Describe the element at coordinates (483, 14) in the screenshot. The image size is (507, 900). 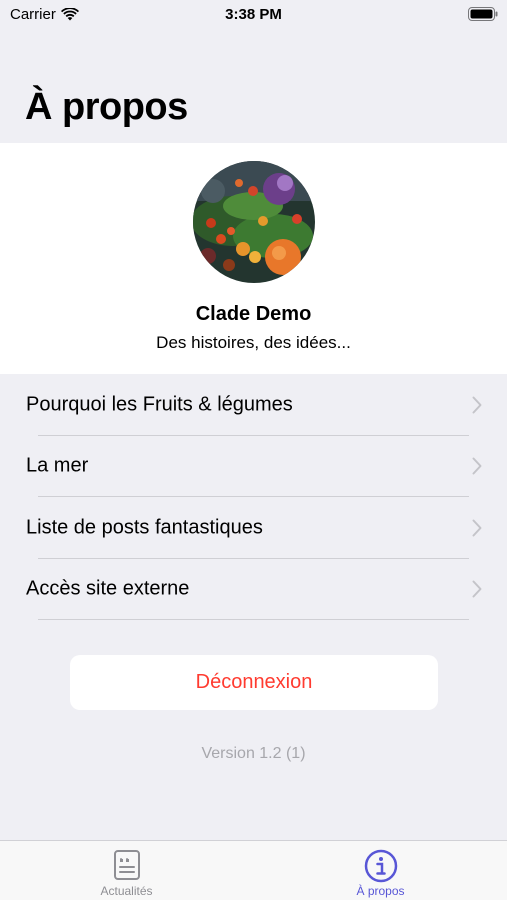
I see `battery-icon` at that location.